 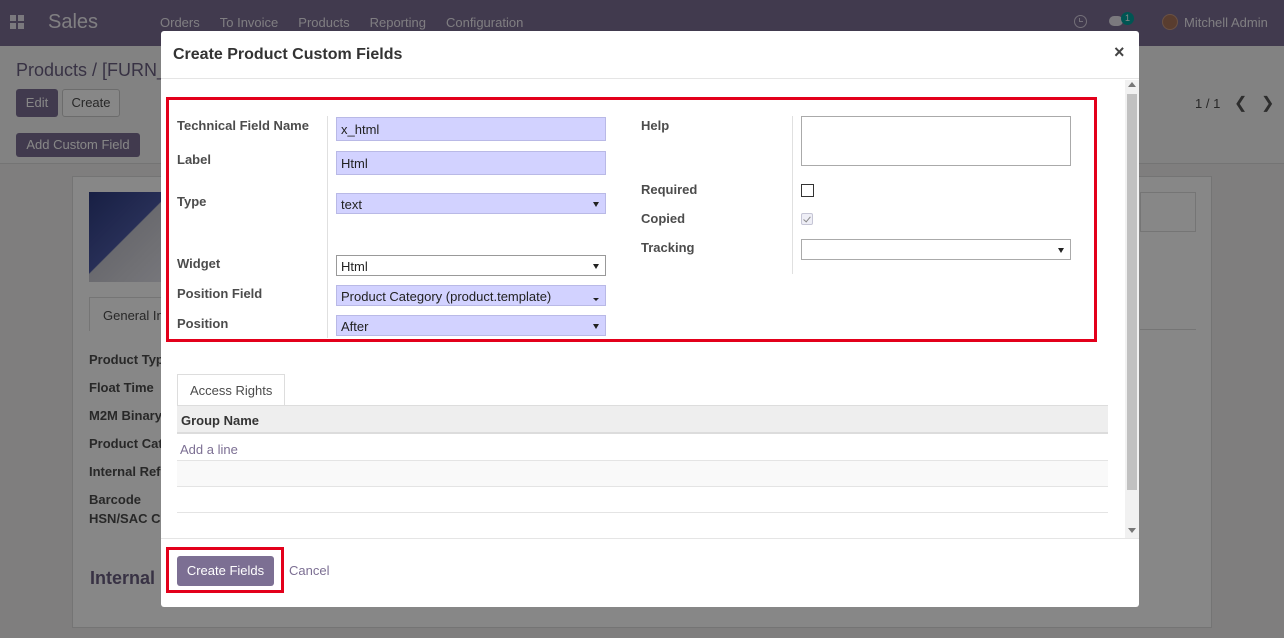 What do you see at coordinates (650, 572) in the screenshot?
I see `dialog-footer: Create Fields Cancel` at bounding box center [650, 572].